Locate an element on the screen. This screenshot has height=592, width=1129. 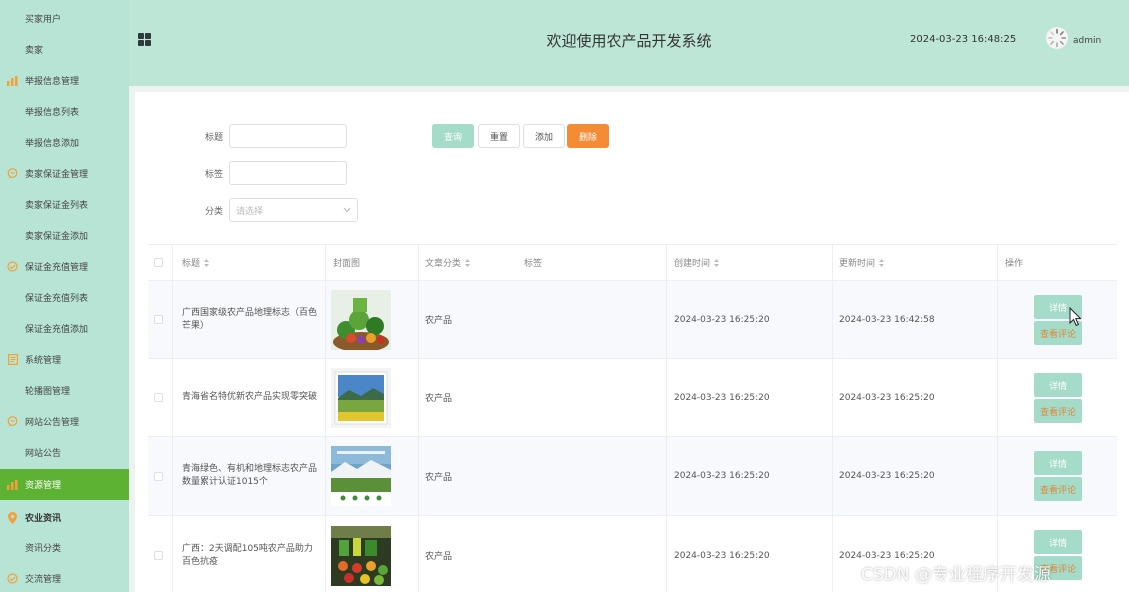
reset-button: 重置 is located at coordinates (499, 136).